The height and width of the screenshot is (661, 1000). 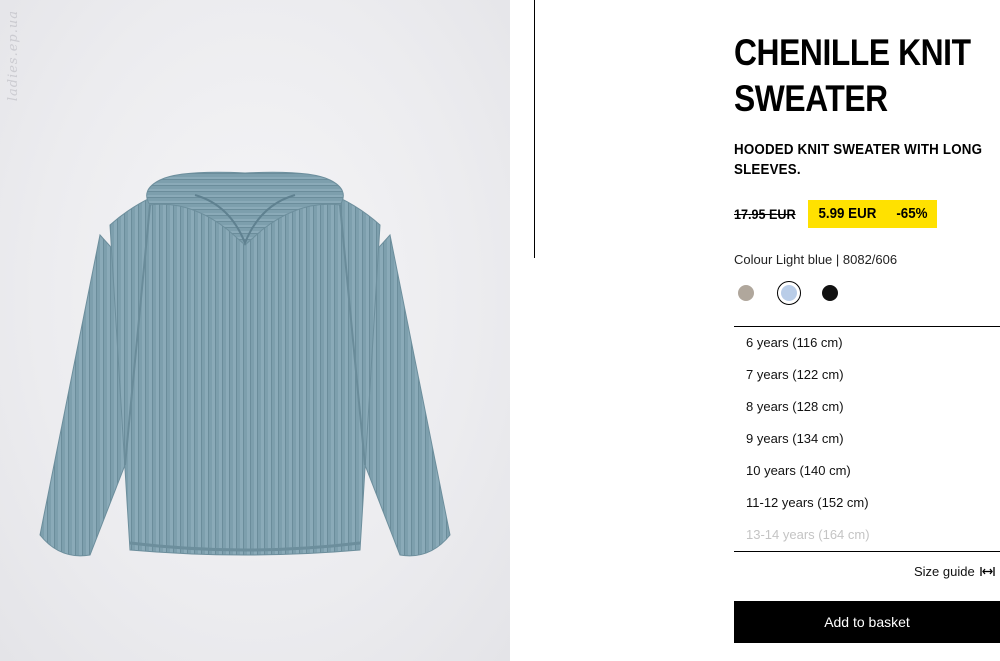 I want to click on product-title: CHENILLE KNIT SWEATER, so click(x=852, y=76).